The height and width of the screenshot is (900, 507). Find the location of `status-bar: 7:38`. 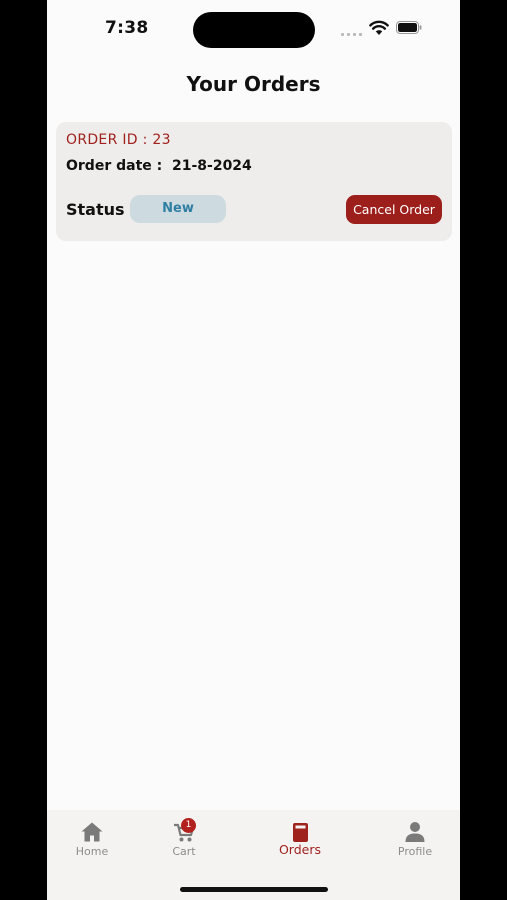

status-bar: 7:38 is located at coordinates (253, 30).